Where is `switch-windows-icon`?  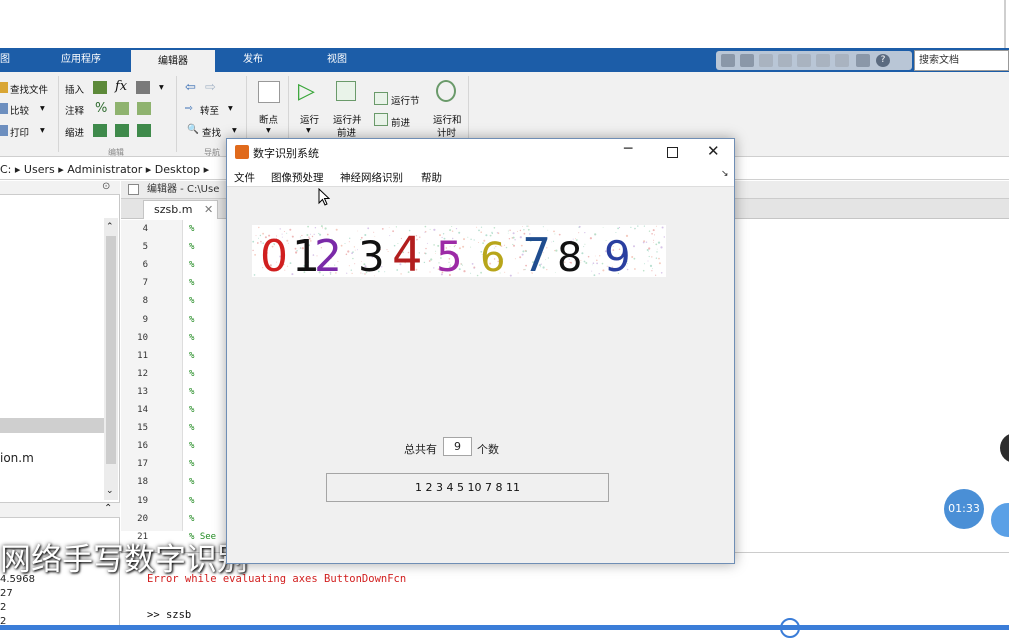
switch-windows-icon is located at coordinates (863, 60).